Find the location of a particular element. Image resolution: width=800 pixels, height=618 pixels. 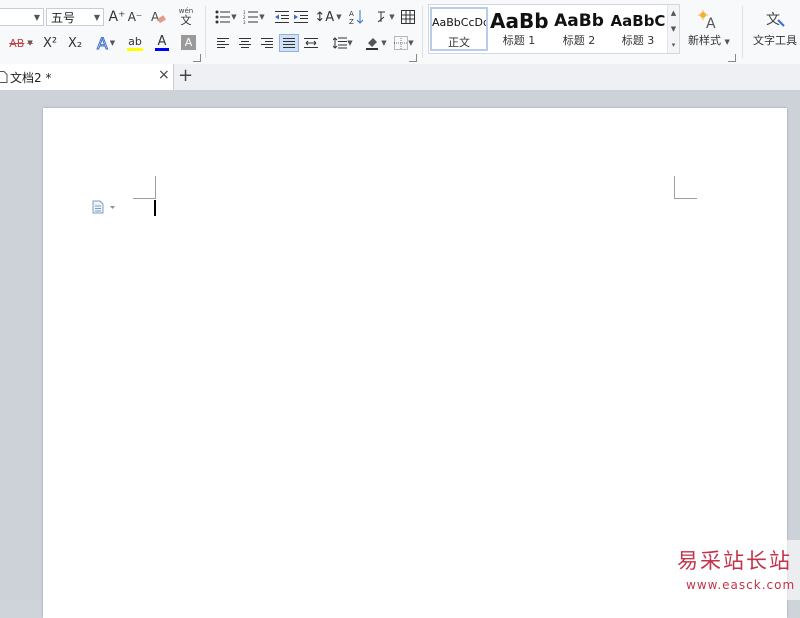

change-case-button: ↕A ▼ is located at coordinates (328, 17).